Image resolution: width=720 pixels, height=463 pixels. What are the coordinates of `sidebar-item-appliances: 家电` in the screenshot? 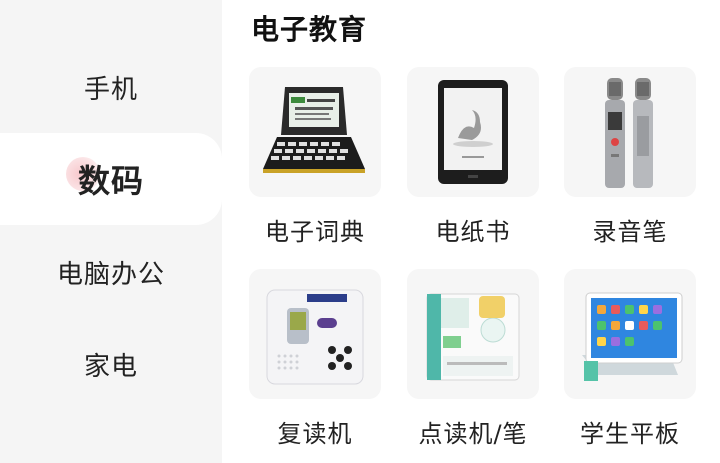 It's located at (111, 364).